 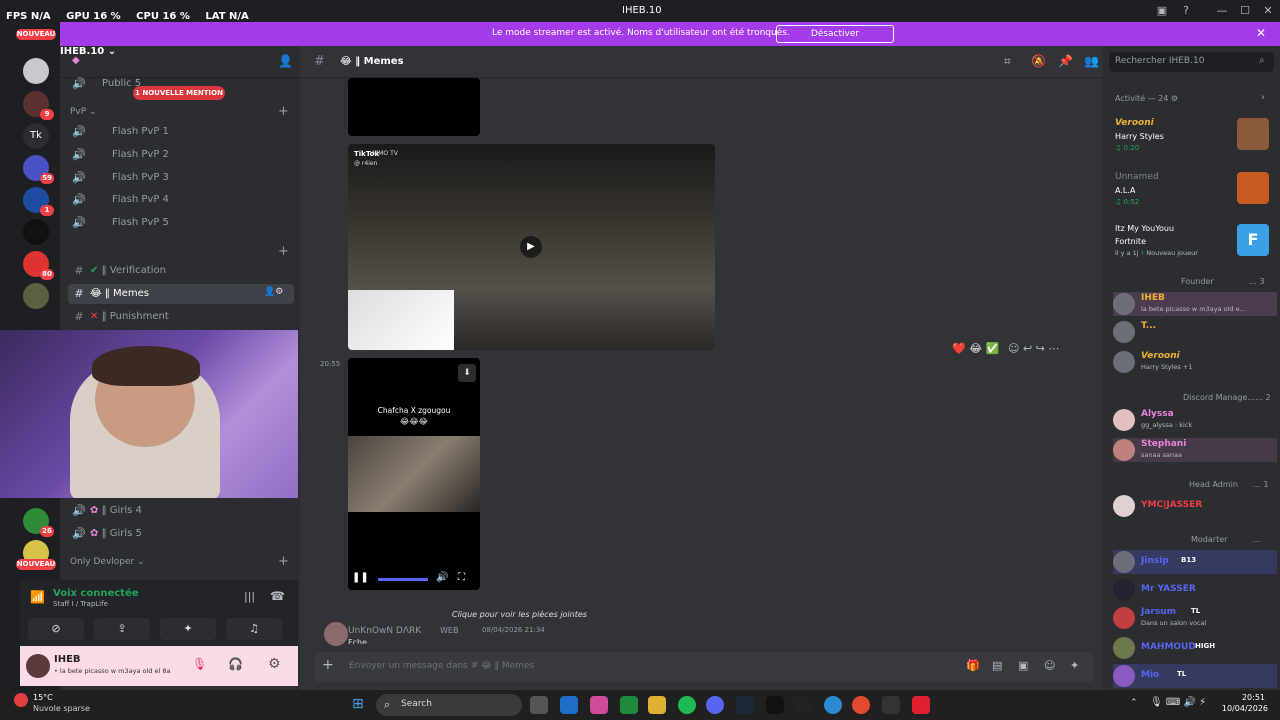 What do you see at coordinates (519, 614) in the screenshot?
I see `reply-preview: Clique pour voir les pièces jointes` at bounding box center [519, 614].